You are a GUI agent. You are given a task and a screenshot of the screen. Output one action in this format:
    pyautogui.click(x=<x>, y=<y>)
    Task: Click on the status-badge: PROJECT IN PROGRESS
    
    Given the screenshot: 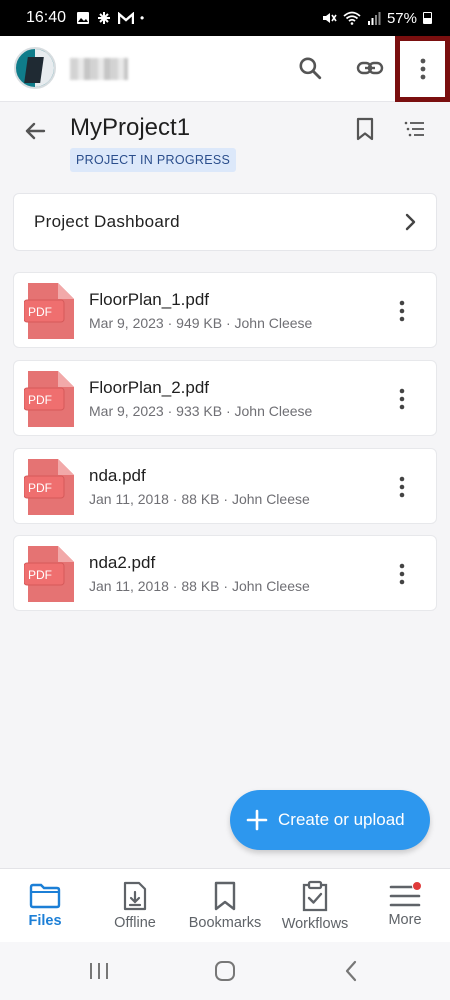 What is the action you would take?
    pyautogui.click(x=153, y=160)
    